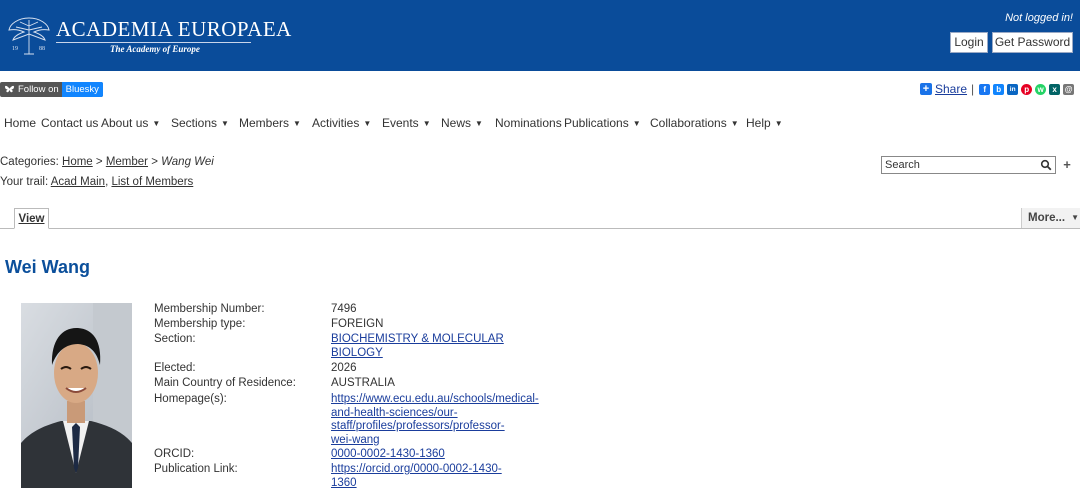 Image resolution: width=1080 pixels, height=491 pixels. What do you see at coordinates (968, 165) in the screenshot?
I see `search-input: Search` at bounding box center [968, 165].